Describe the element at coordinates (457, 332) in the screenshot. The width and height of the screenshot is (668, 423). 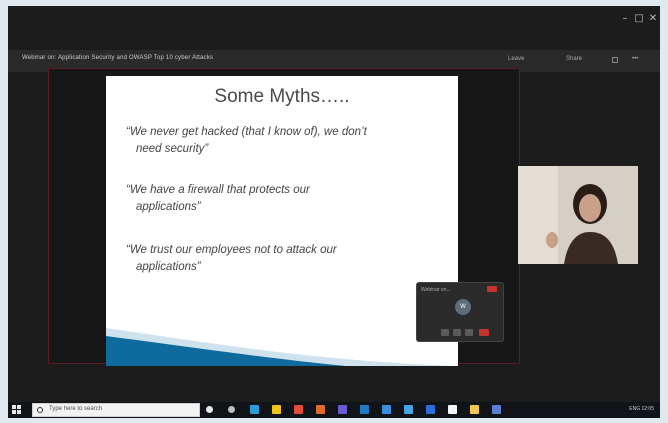
I see `camera-icon` at that location.